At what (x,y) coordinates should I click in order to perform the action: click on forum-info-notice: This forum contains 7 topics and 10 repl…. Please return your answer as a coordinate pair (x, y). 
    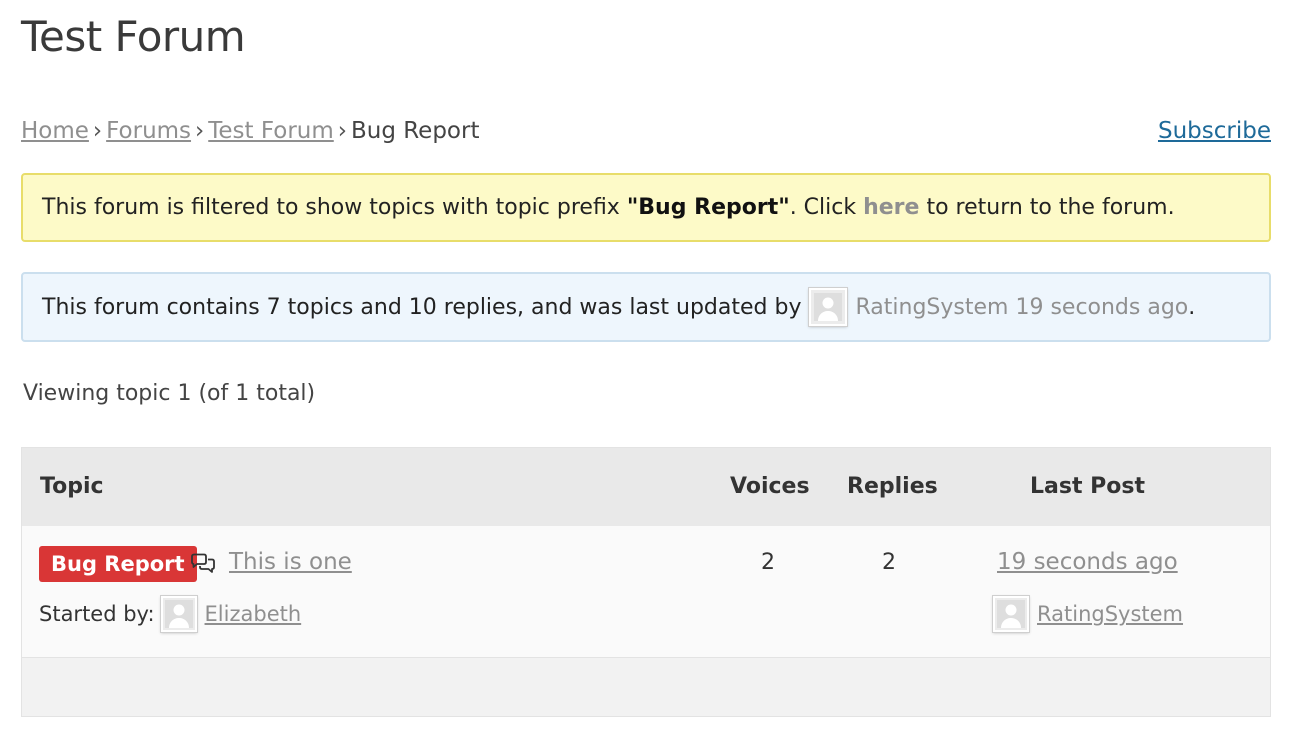
    Looking at the image, I should click on (646, 307).